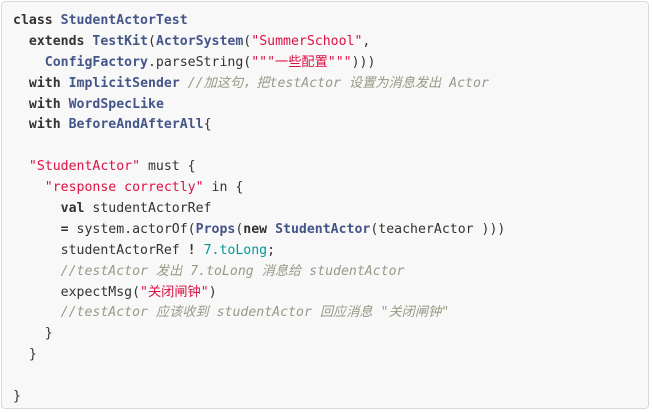 This screenshot has width=652, height=412. What do you see at coordinates (116, 104) in the screenshot?
I see `code-type: WordSpecLike` at bounding box center [116, 104].